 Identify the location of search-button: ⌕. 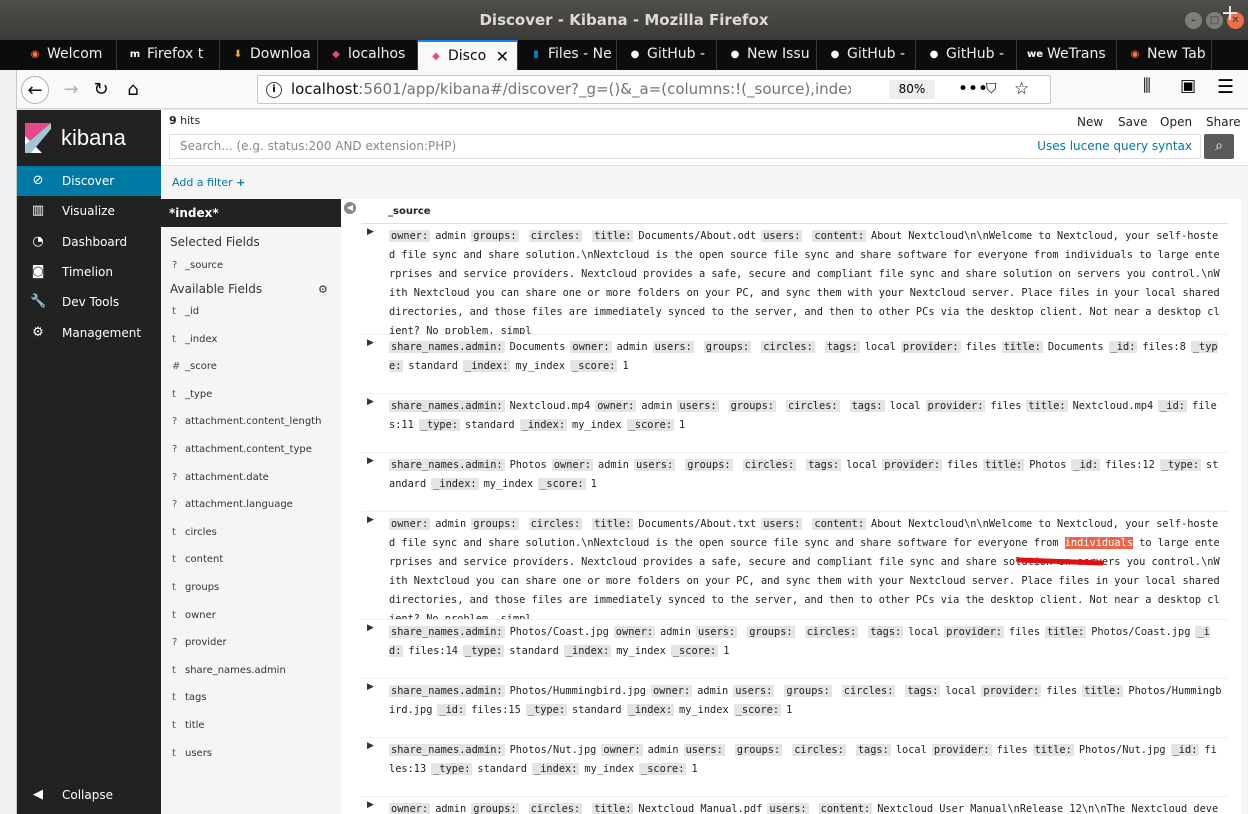
(1219, 146).